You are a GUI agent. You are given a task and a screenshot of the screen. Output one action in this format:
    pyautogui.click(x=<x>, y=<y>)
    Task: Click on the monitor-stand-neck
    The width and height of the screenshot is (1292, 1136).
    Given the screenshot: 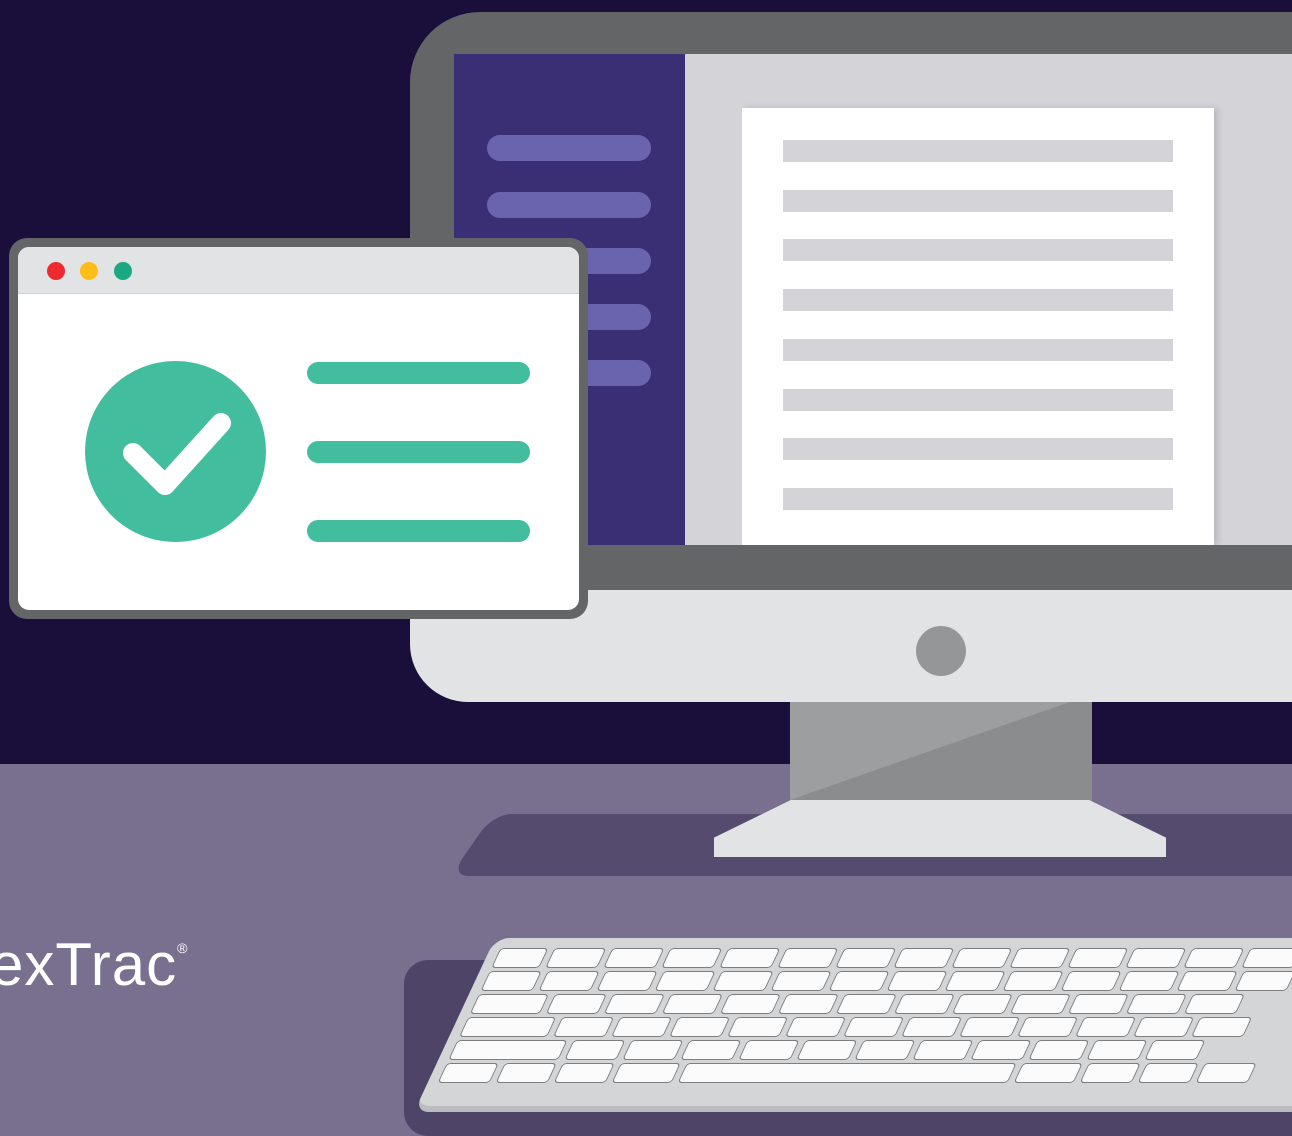 What is the action you would take?
    pyautogui.click(x=941, y=752)
    